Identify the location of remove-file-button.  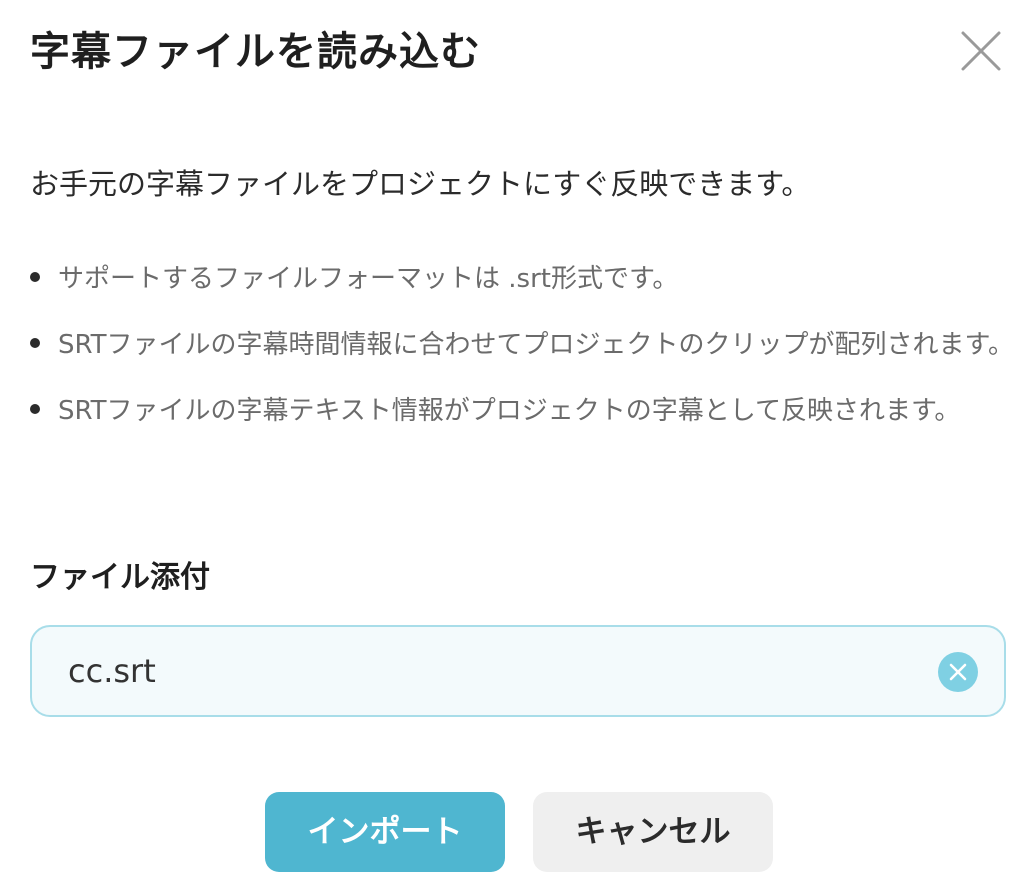
(958, 672).